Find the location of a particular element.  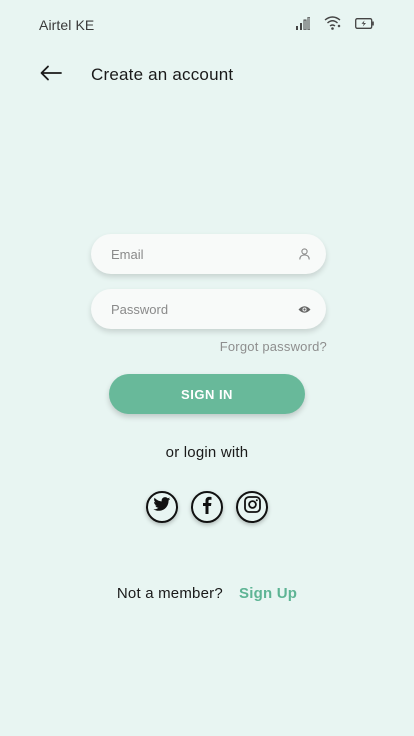

arrow-left-icon is located at coordinates (51, 75).